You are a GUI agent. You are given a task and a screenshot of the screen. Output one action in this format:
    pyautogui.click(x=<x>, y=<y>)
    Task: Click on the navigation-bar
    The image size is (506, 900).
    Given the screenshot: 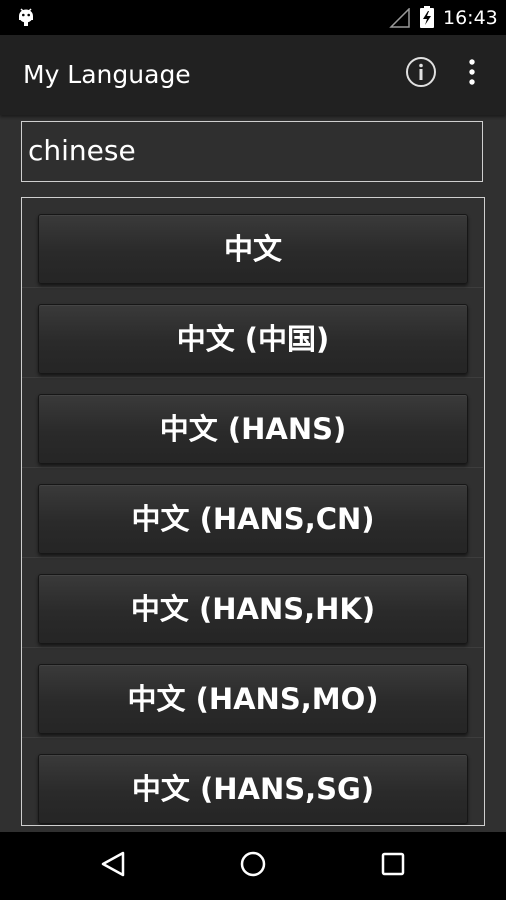 What is the action you would take?
    pyautogui.click(x=253, y=866)
    